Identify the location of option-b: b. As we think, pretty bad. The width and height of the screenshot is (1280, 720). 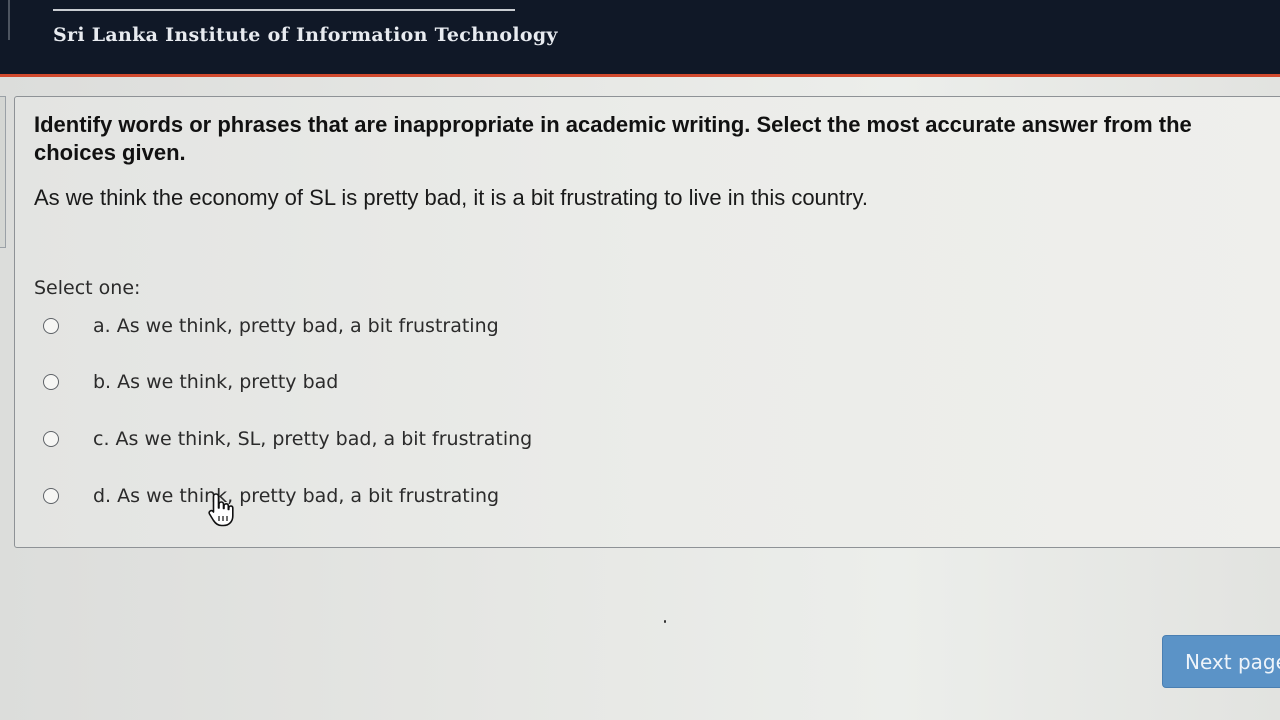
(190, 382).